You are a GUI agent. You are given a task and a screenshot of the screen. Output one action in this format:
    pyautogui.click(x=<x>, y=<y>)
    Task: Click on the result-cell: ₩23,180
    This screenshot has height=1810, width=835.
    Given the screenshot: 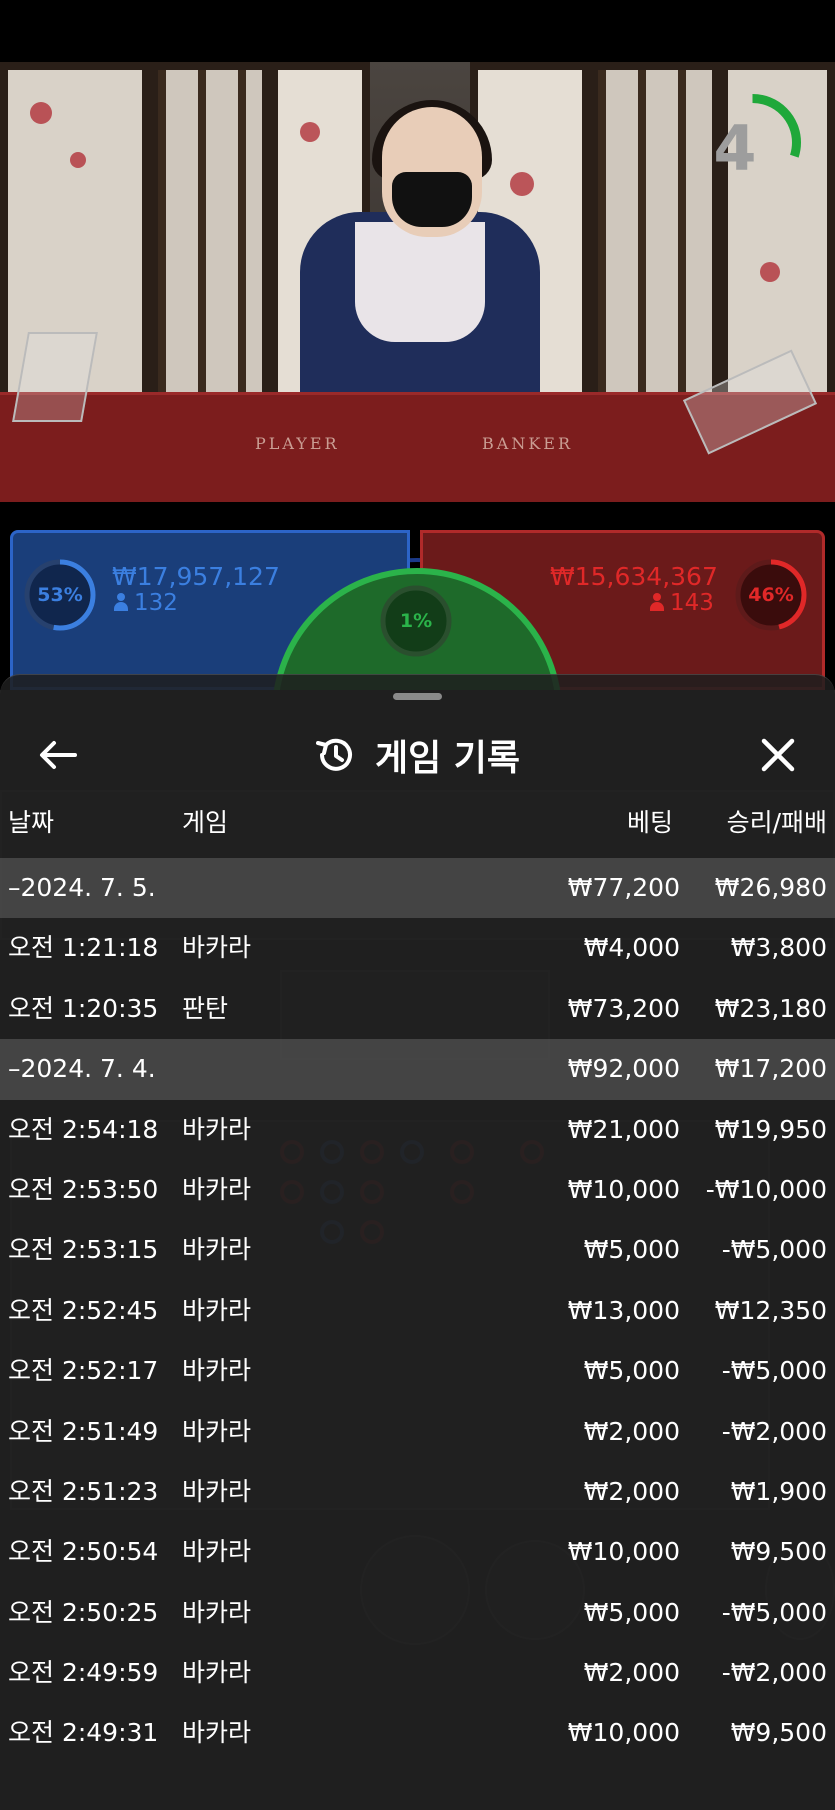 What is the action you would take?
    pyautogui.click(x=770, y=1008)
    